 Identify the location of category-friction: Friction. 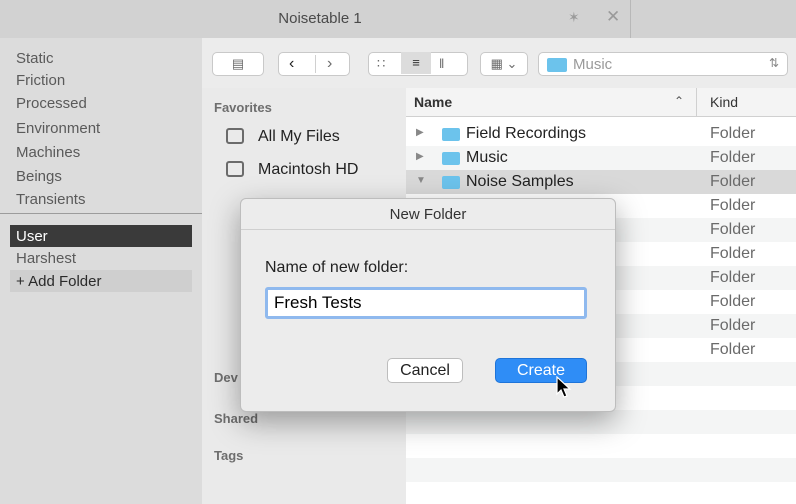
(40, 80).